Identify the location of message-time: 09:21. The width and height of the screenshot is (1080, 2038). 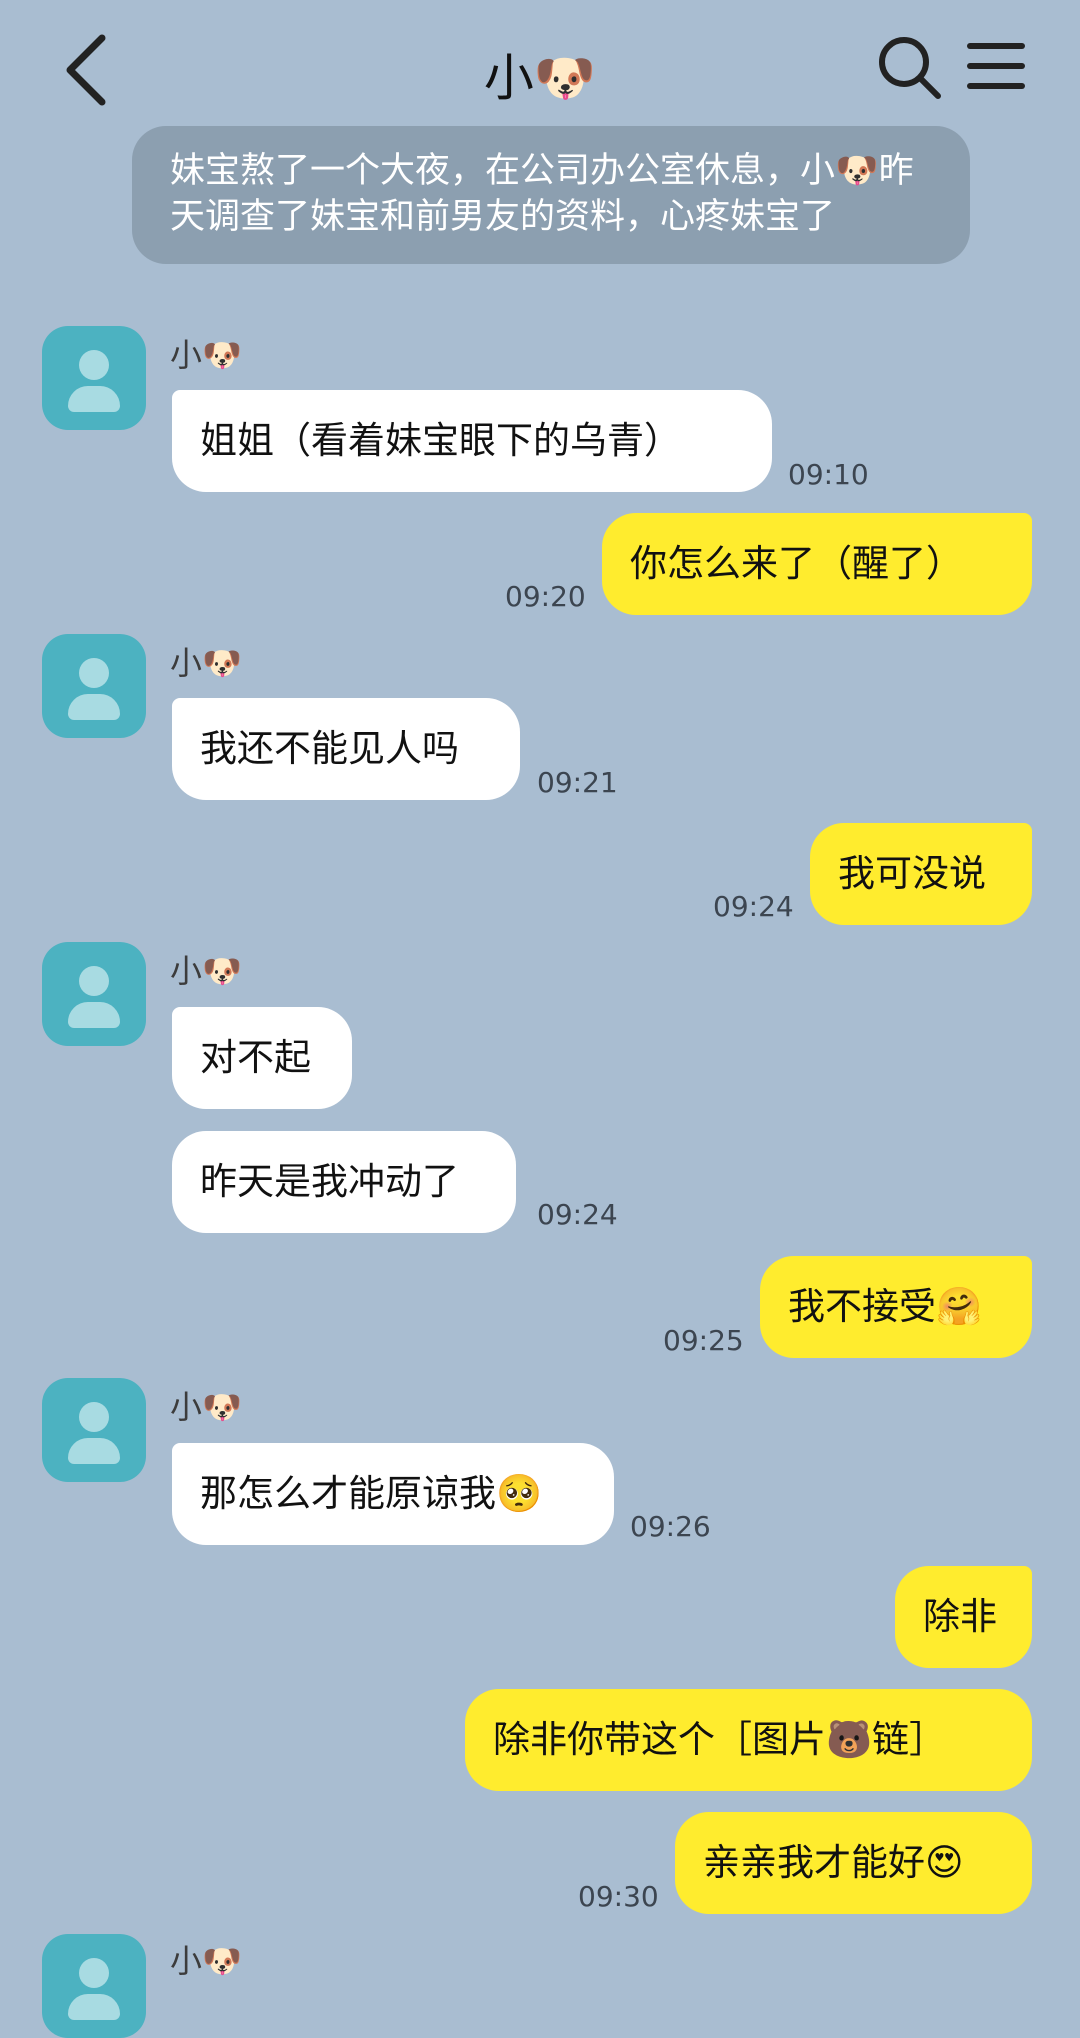
(577, 782).